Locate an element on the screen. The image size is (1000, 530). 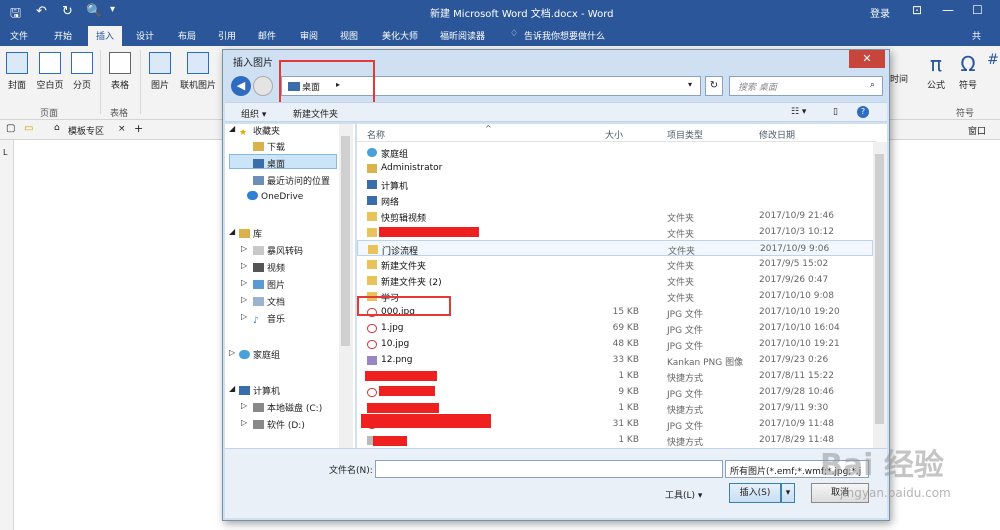
collapse-library-icon: ◢ is located at coordinates (232, 231).